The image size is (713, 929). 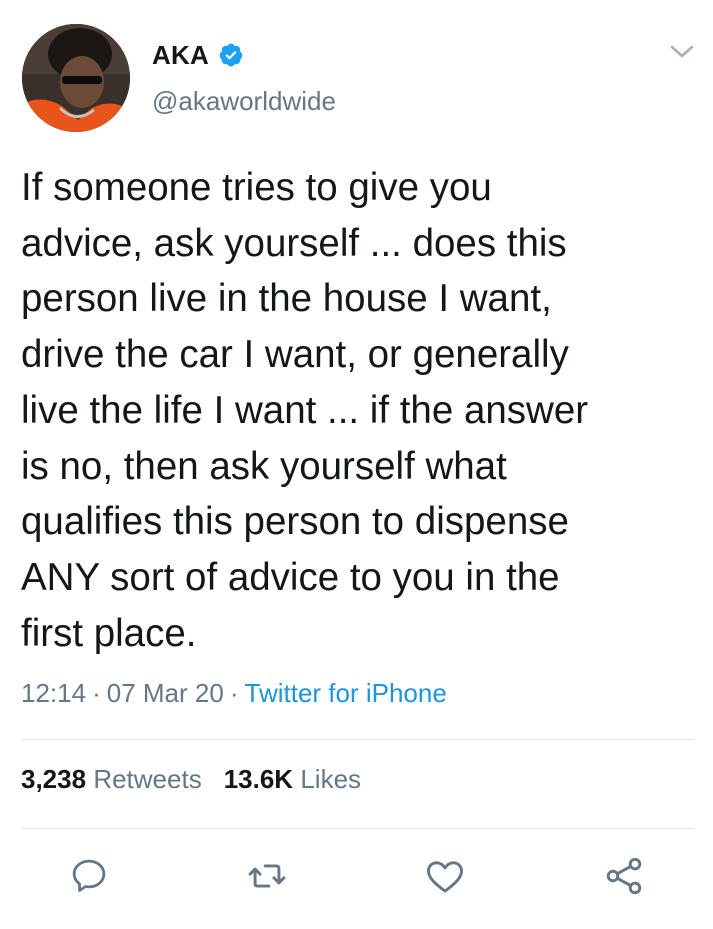 What do you see at coordinates (258, 779) in the screenshot?
I see `likes-count: 13.6K` at bounding box center [258, 779].